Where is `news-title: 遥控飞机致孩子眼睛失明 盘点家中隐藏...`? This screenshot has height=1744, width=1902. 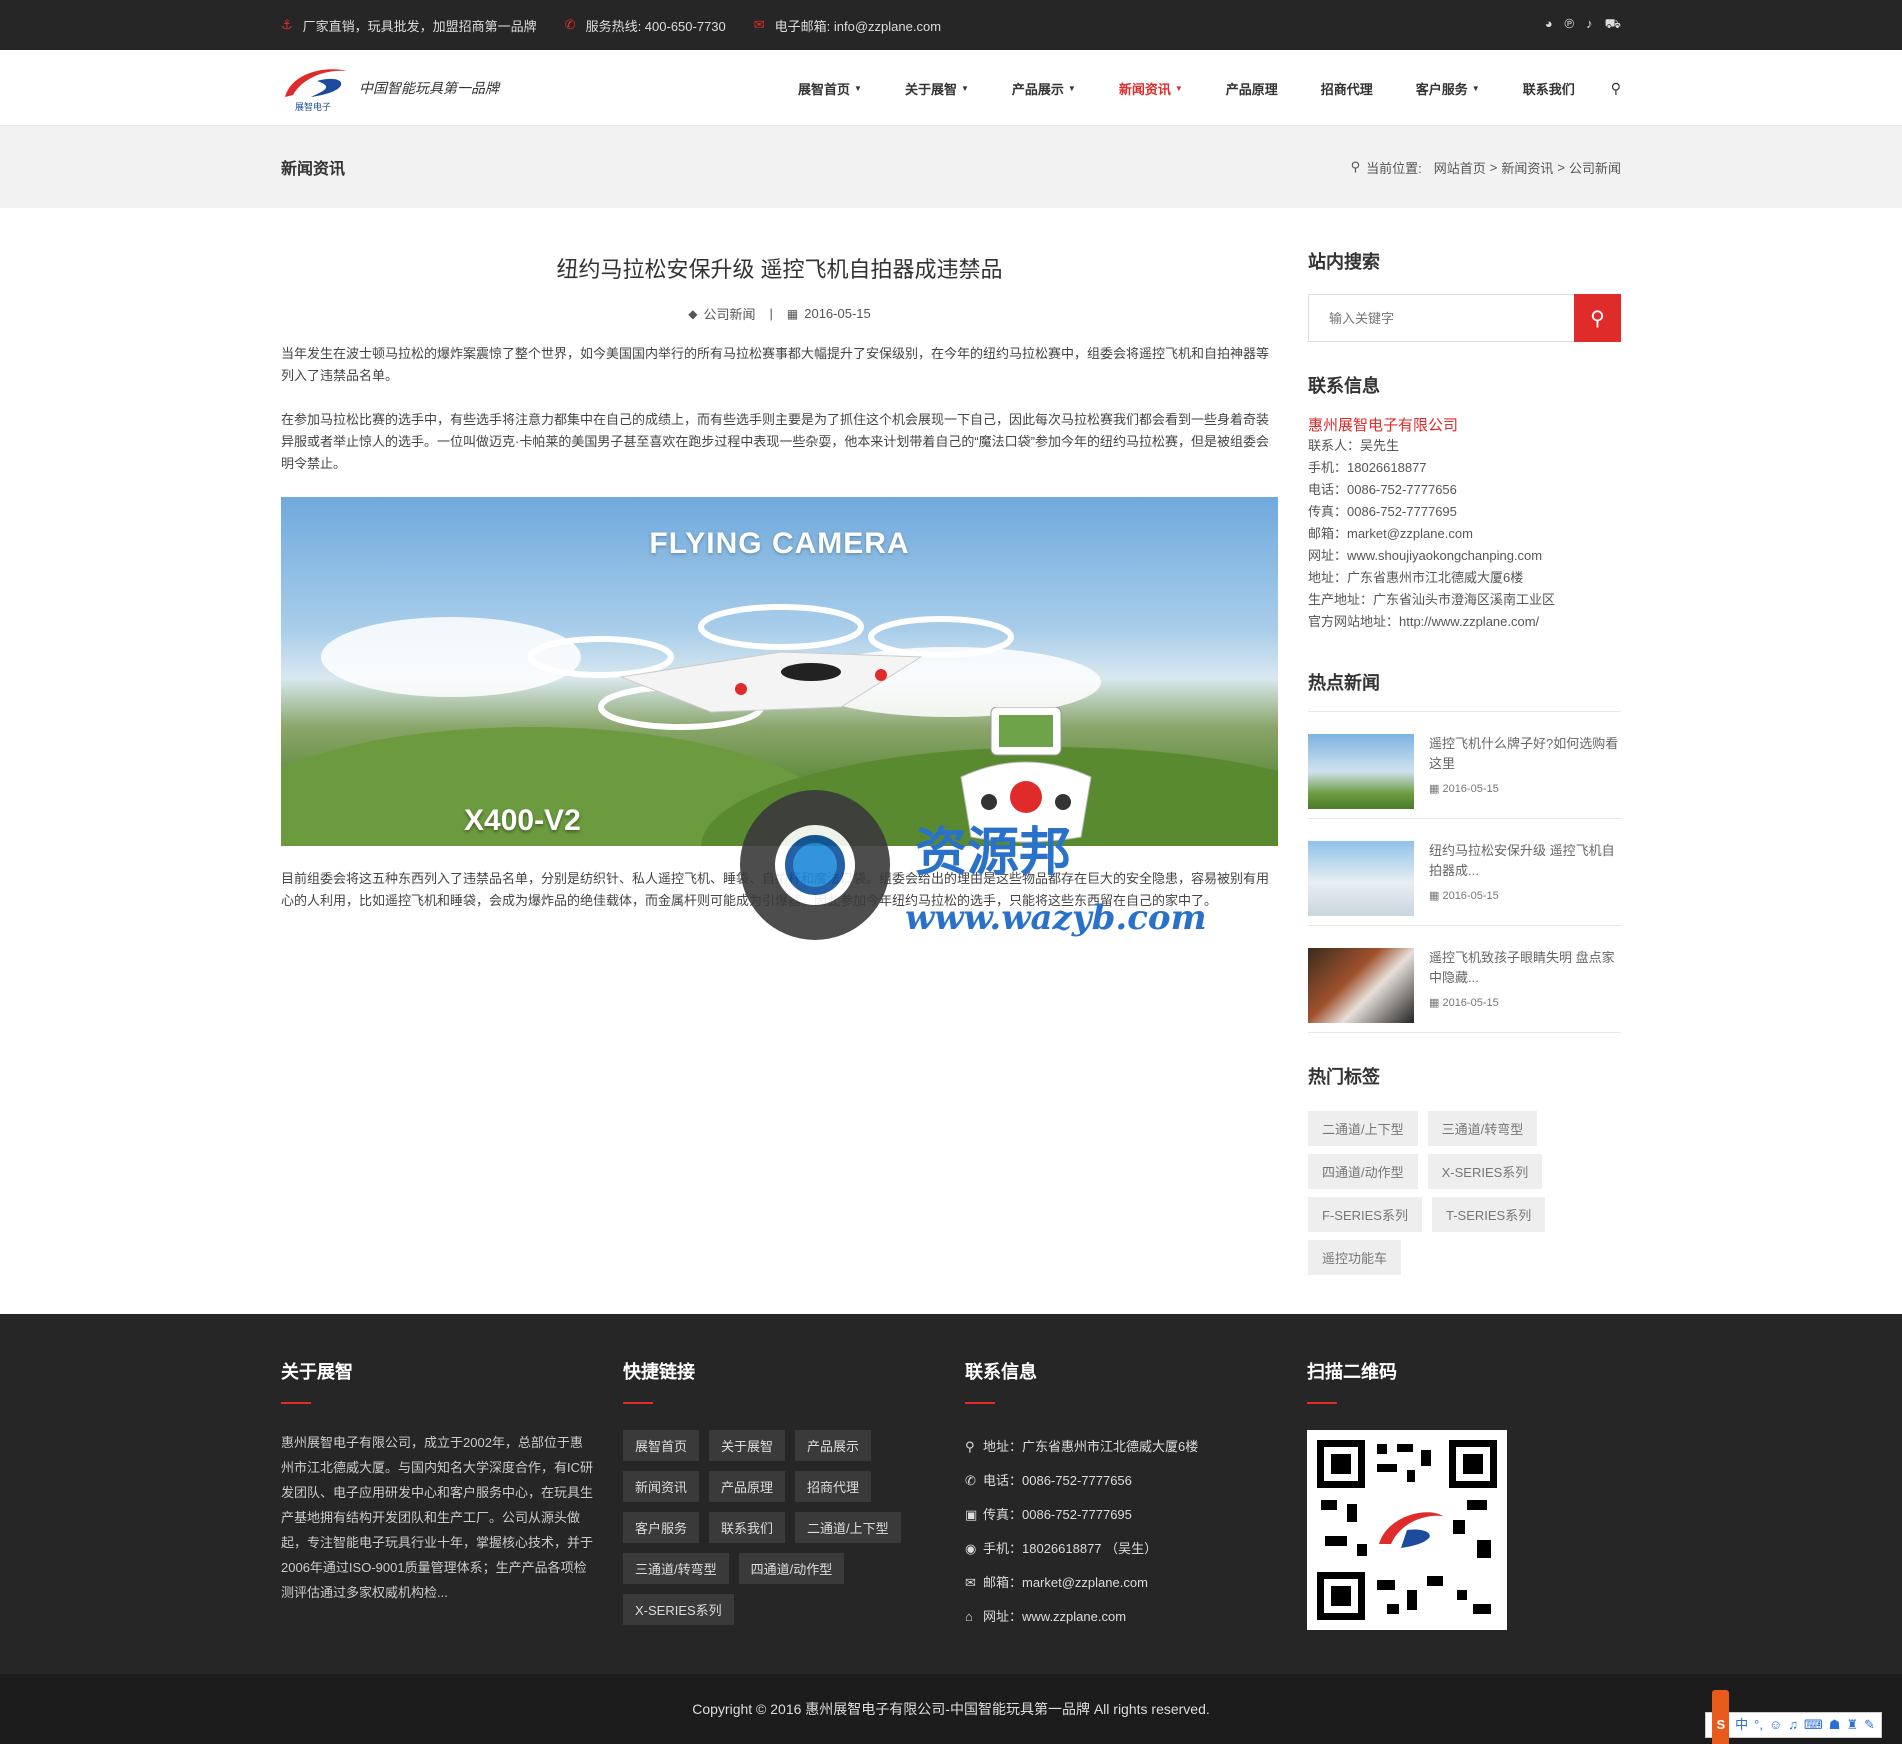
news-title: 遥控飞机致孩子眼睛失明 盘点家中隐藏... is located at coordinates (1525, 968).